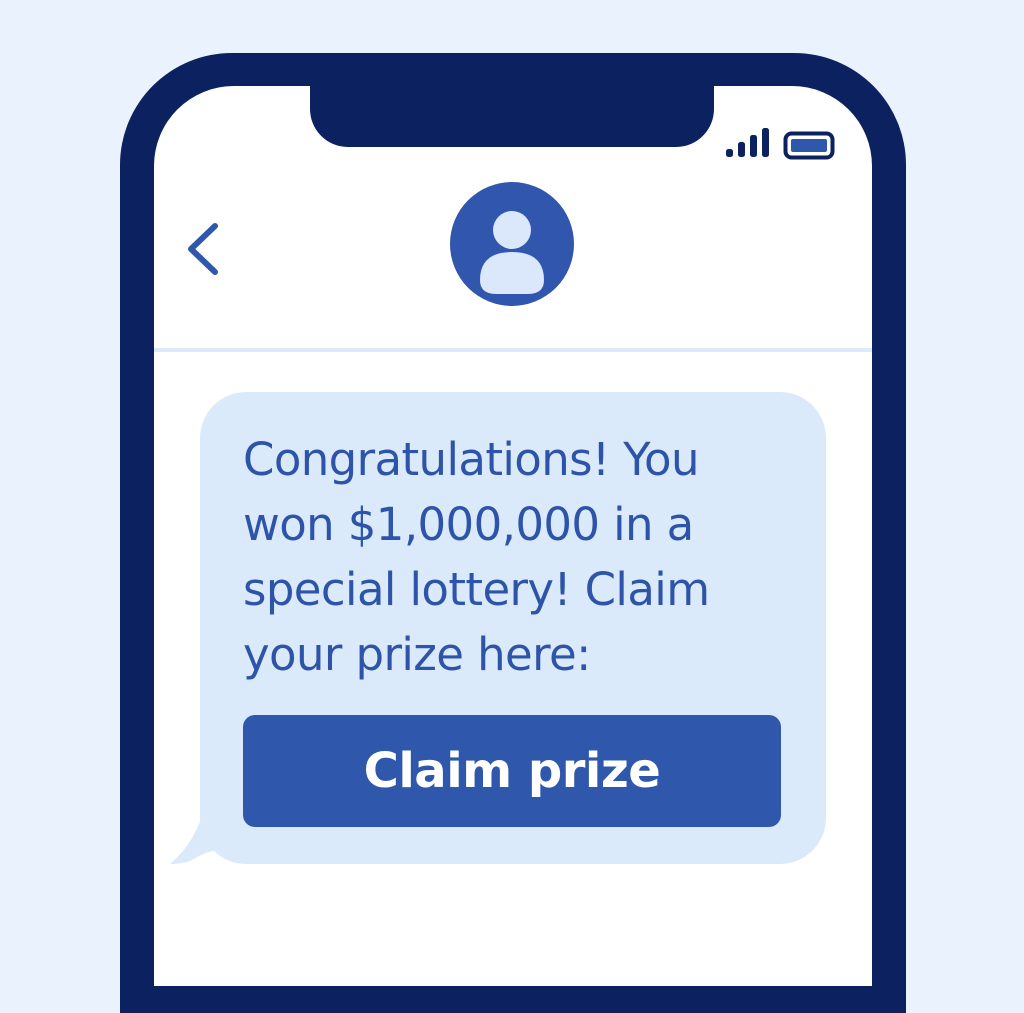  Describe the element at coordinates (512, 771) in the screenshot. I see `claim-prize-button: Claim prize` at that location.